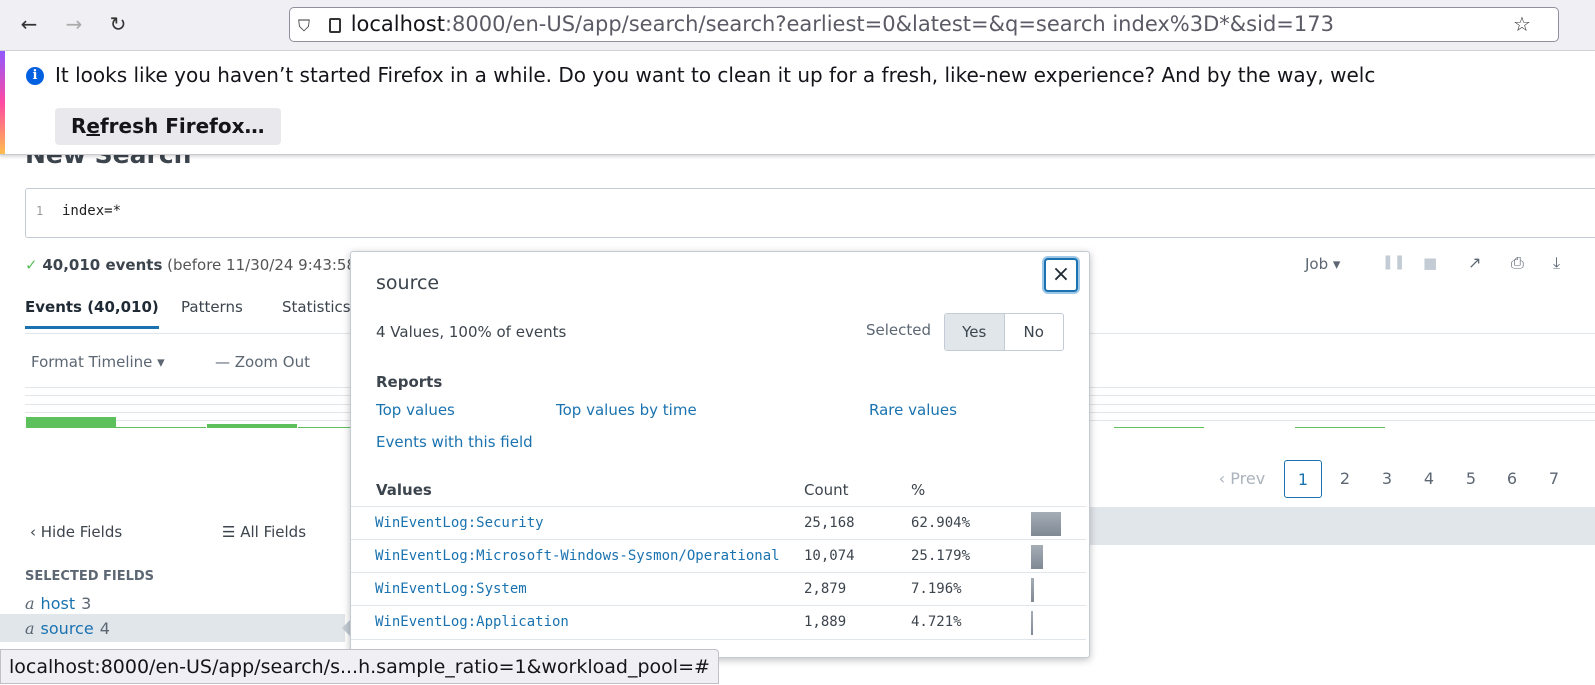  Describe the element at coordinates (40, 211) in the screenshot. I see `line-number: 1` at that location.